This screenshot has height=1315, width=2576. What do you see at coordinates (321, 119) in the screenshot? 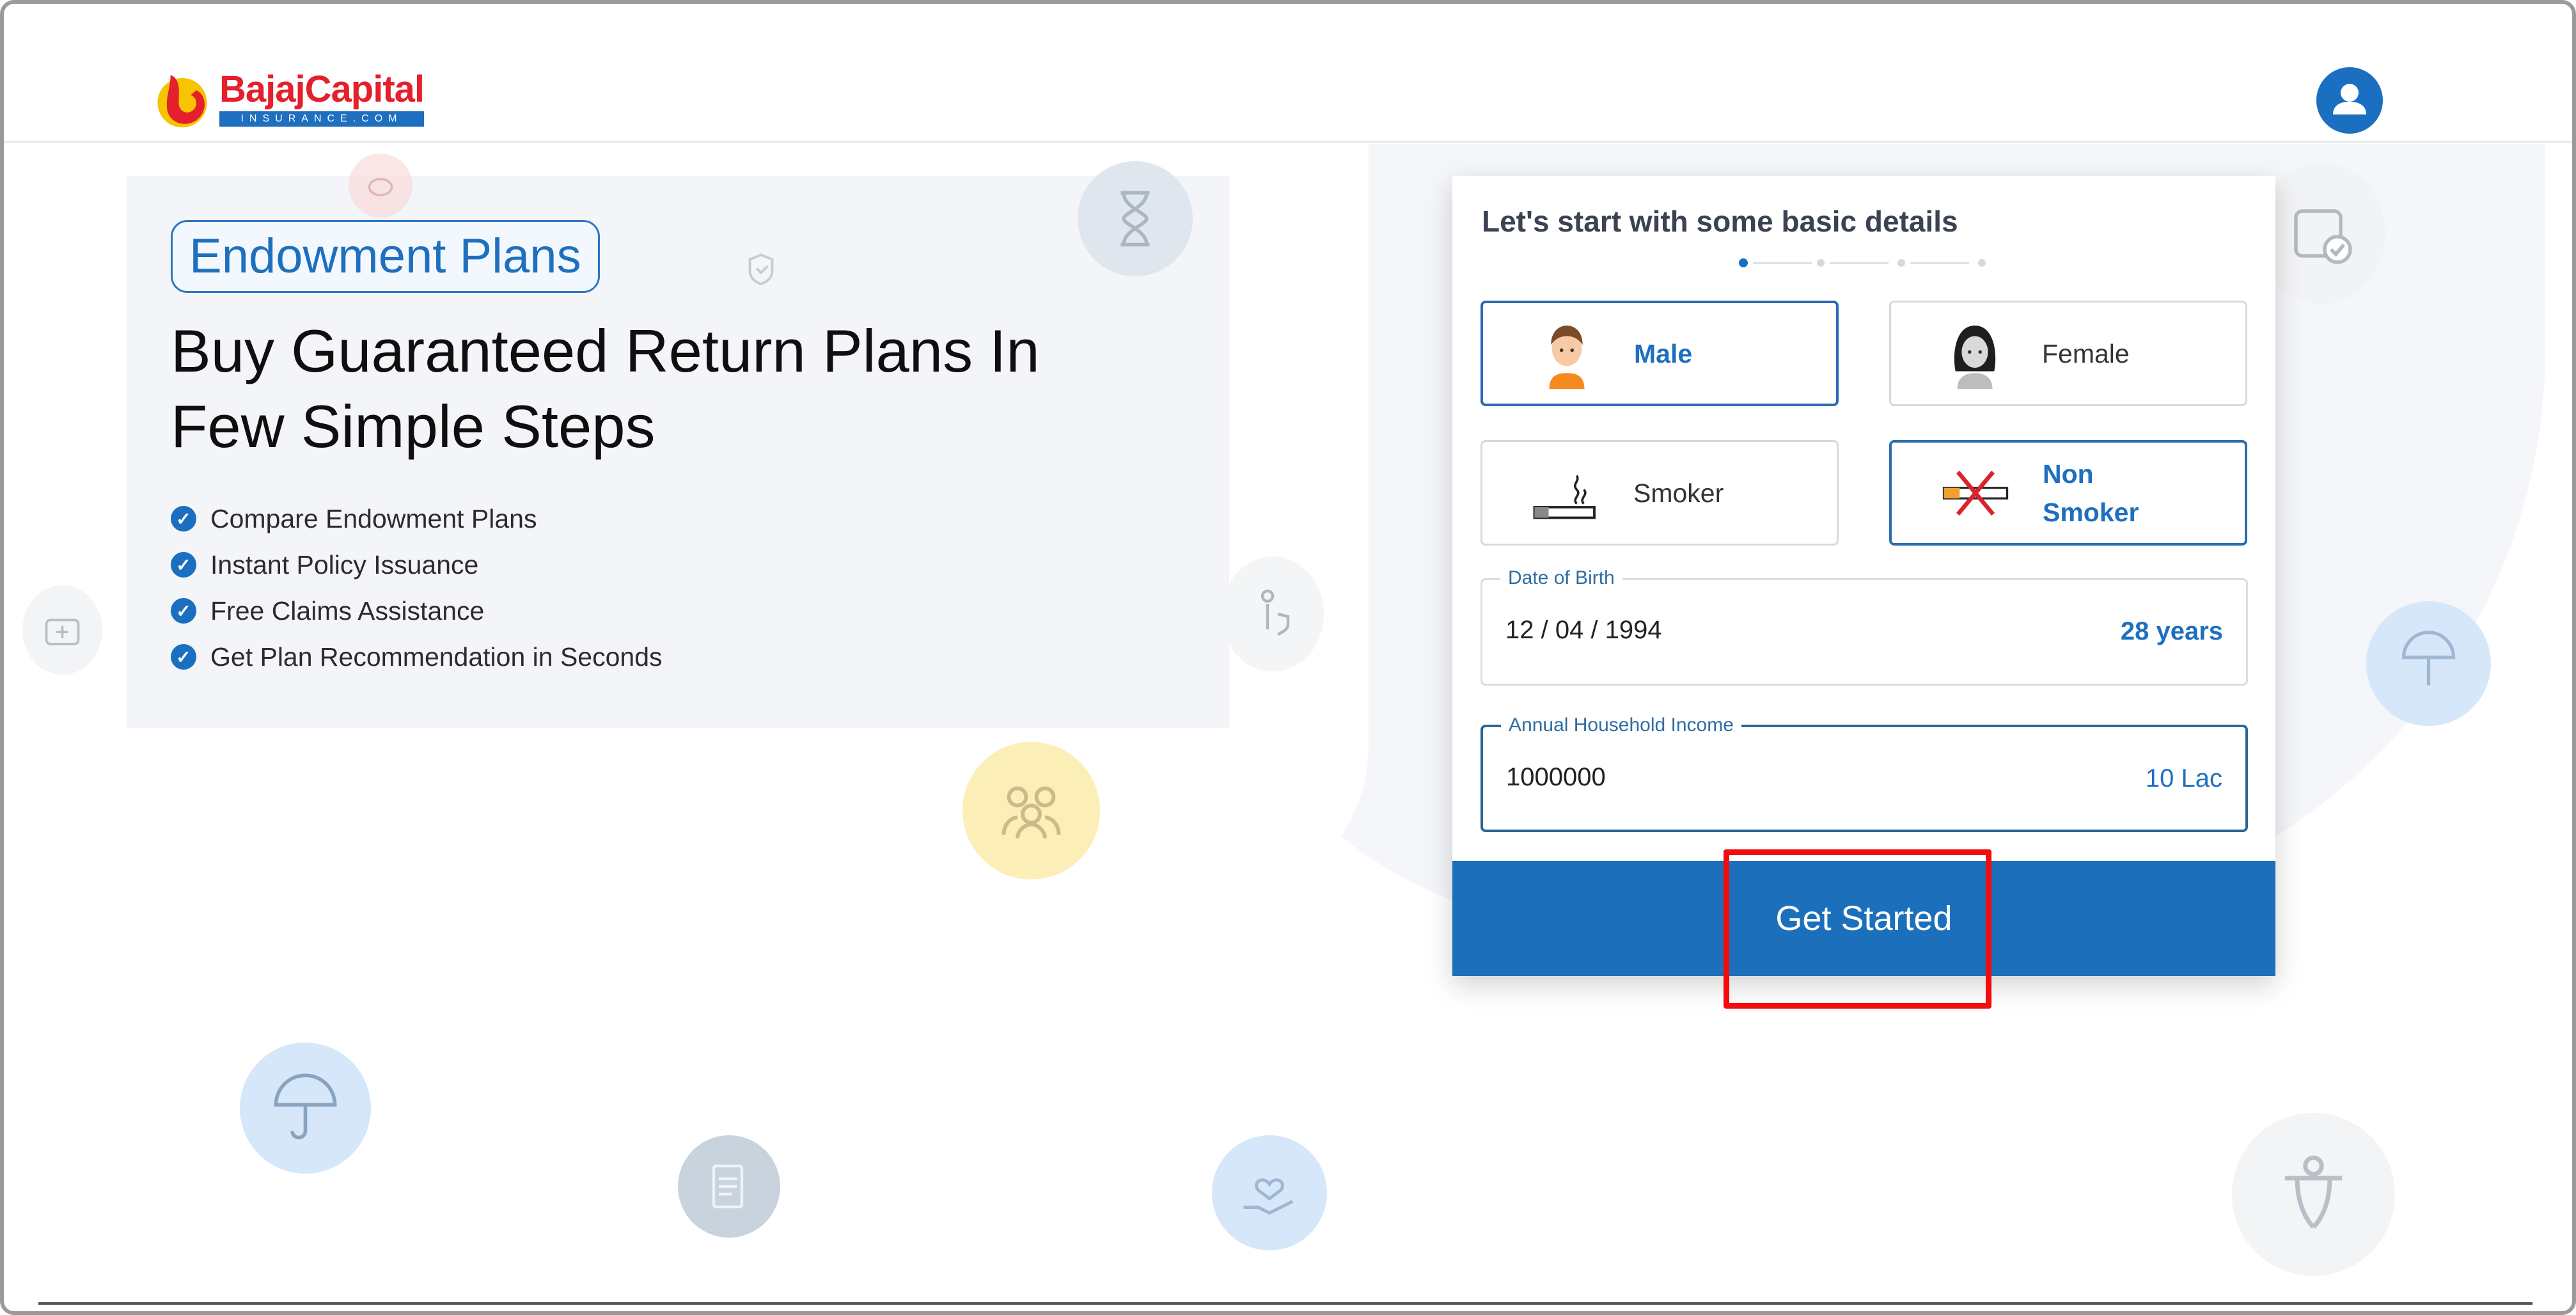
I see `brand-subtitle: INSURANCE.COM` at bounding box center [321, 119].